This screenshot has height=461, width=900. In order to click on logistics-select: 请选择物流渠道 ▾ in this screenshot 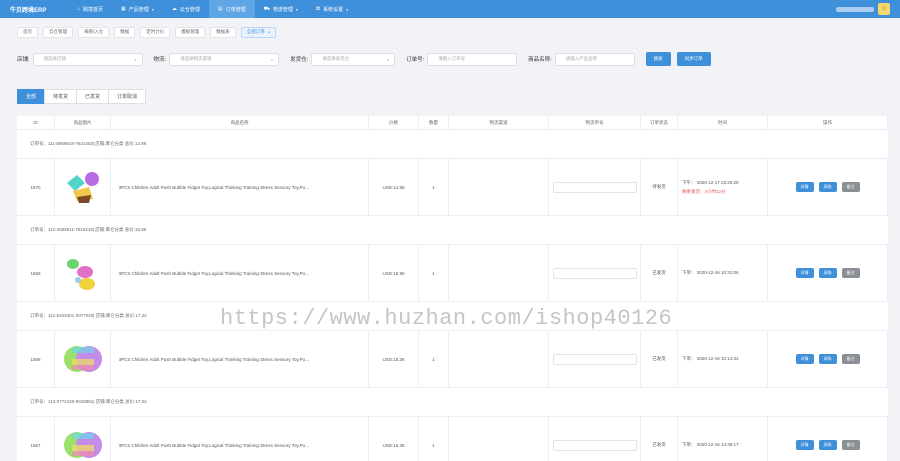, I will do `click(224, 59)`.